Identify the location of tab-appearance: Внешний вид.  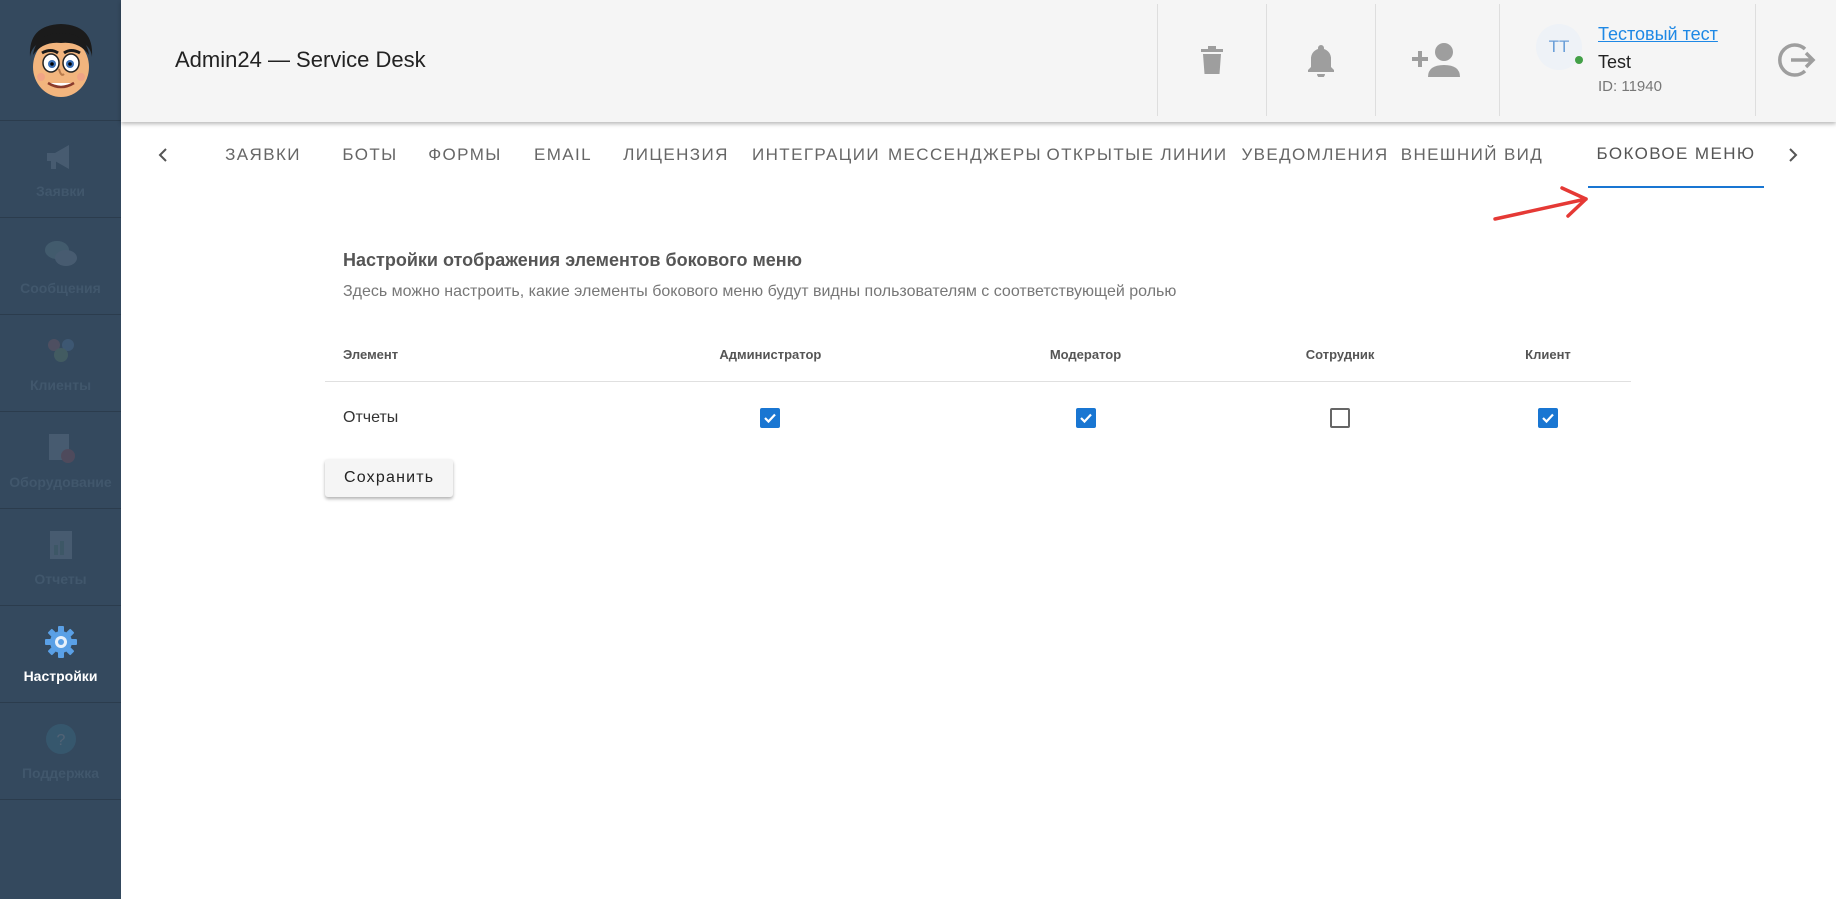
(1472, 155).